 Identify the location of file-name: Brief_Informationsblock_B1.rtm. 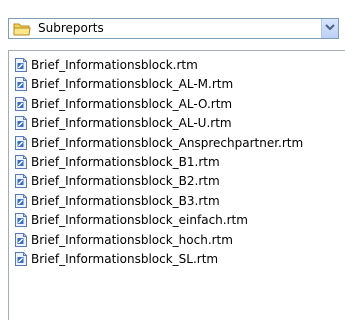
(125, 162).